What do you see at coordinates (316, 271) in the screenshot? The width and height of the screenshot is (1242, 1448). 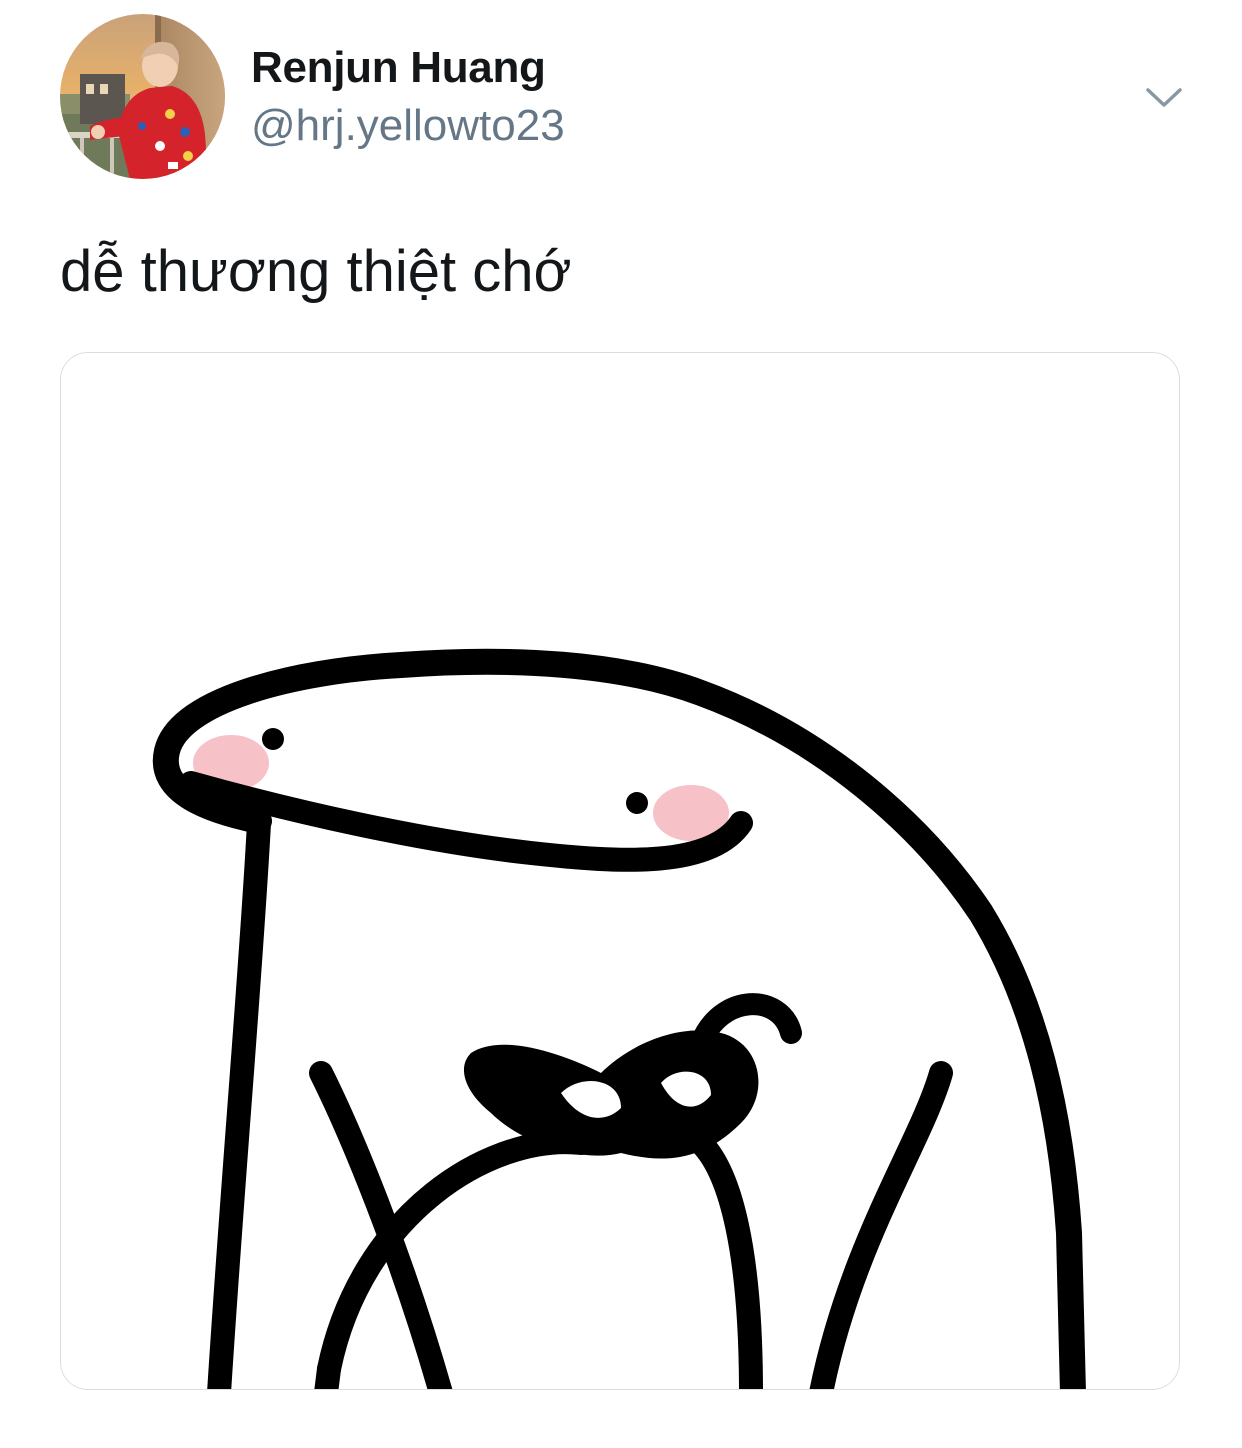 I see `tweet-text: dễ thương thiệt chớ` at bounding box center [316, 271].